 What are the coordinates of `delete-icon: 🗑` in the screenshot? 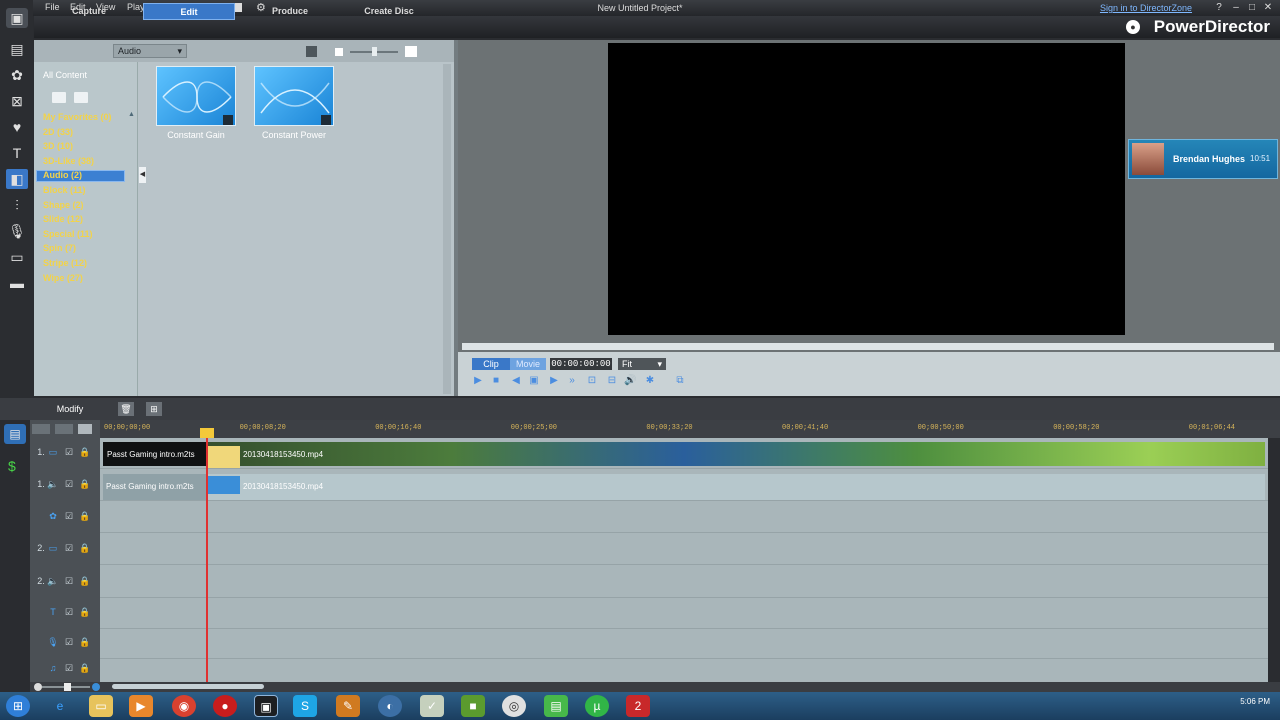 It's located at (126, 409).